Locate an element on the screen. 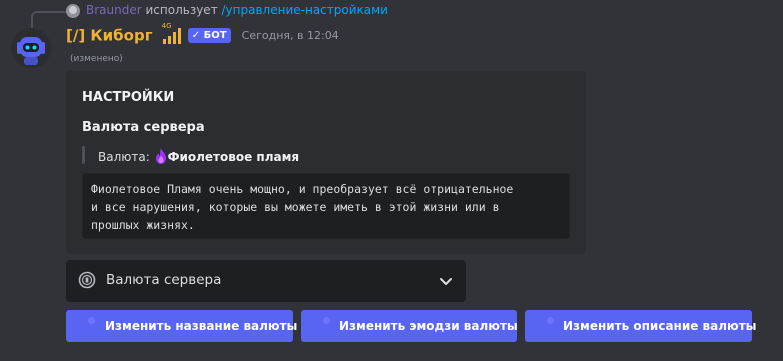 This screenshot has height=361, width=783. coin-icon is located at coordinates (87, 280).